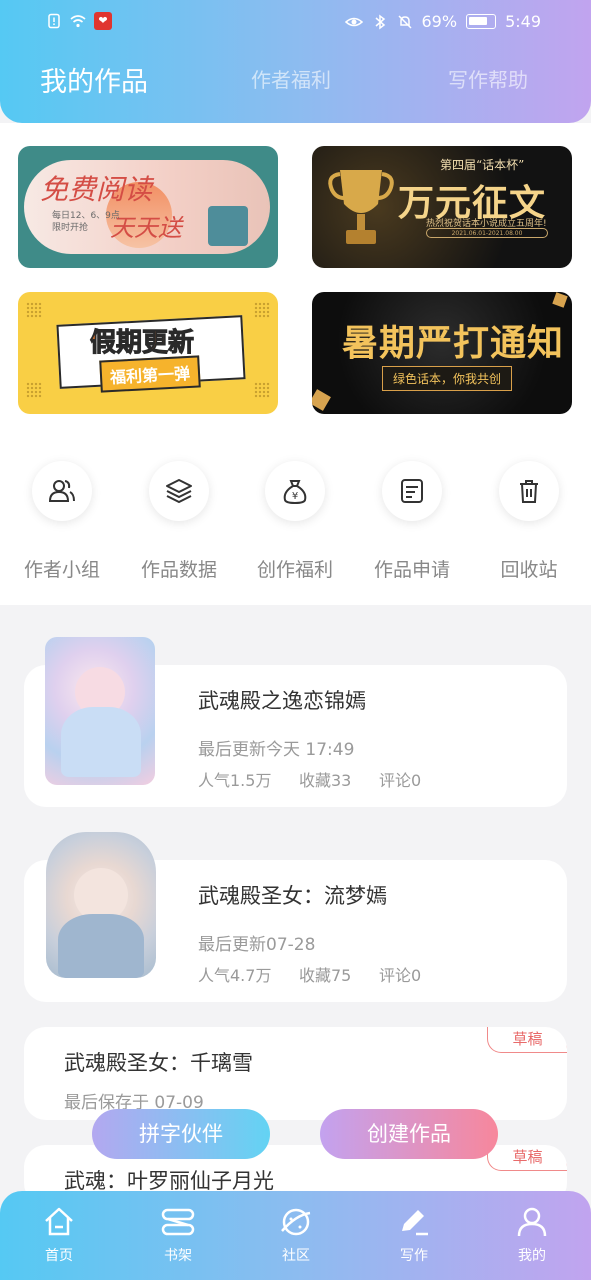  I want to click on books-illustration, so click(228, 226).